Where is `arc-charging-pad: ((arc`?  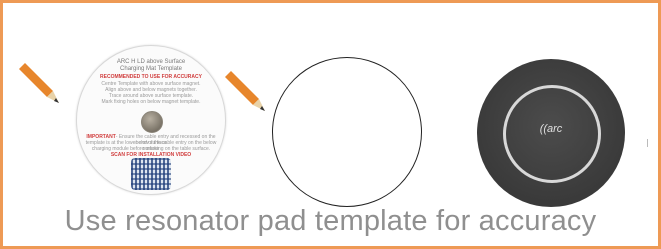
arc-charging-pad: ((arc is located at coordinates (551, 133).